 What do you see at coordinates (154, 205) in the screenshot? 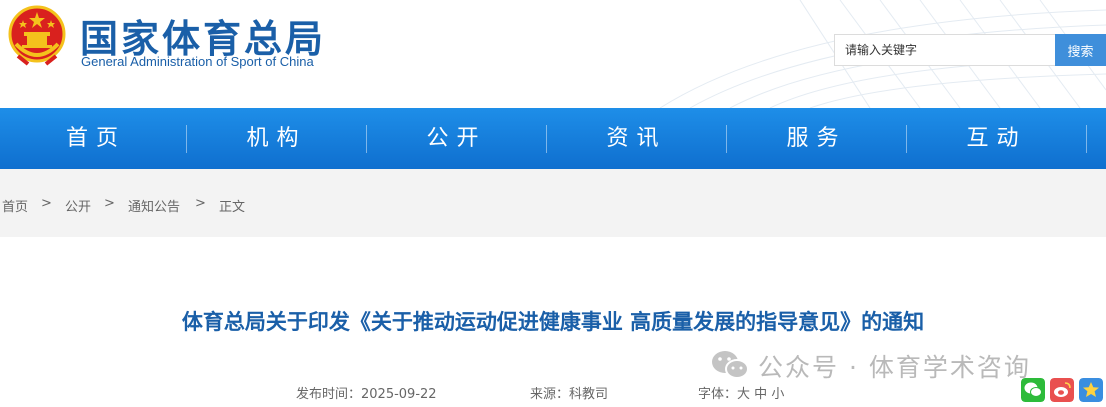
I see `breadcrumb-notices: 通知公告` at bounding box center [154, 205].